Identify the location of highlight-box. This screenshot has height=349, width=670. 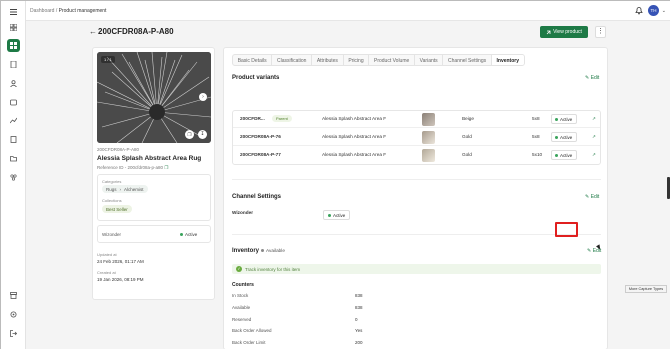
(566, 229).